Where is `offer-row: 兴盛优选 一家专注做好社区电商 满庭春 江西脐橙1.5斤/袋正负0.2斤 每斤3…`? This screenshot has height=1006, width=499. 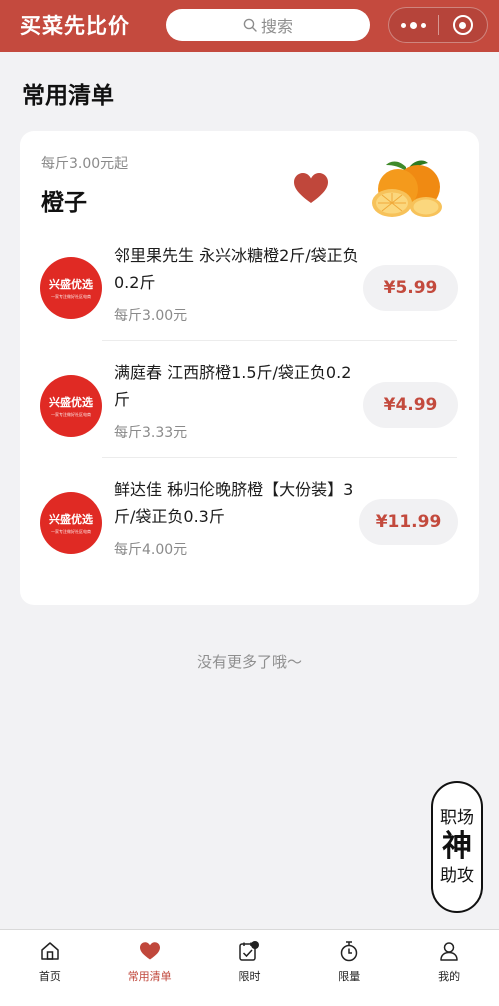 offer-row: 兴盛优选 一家专注做好社区电商 满庭春 江西脐橙1.5斤/袋正负0.2斤 每斤3… is located at coordinates (249, 400).